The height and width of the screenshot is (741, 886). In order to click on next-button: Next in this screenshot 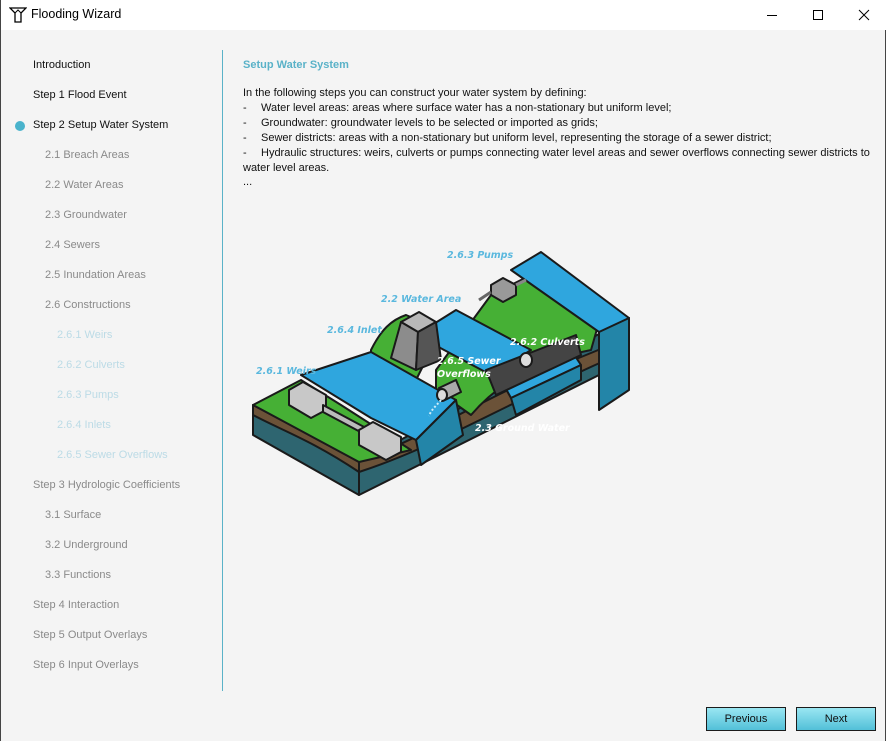, I will do `click(836, 719)`.